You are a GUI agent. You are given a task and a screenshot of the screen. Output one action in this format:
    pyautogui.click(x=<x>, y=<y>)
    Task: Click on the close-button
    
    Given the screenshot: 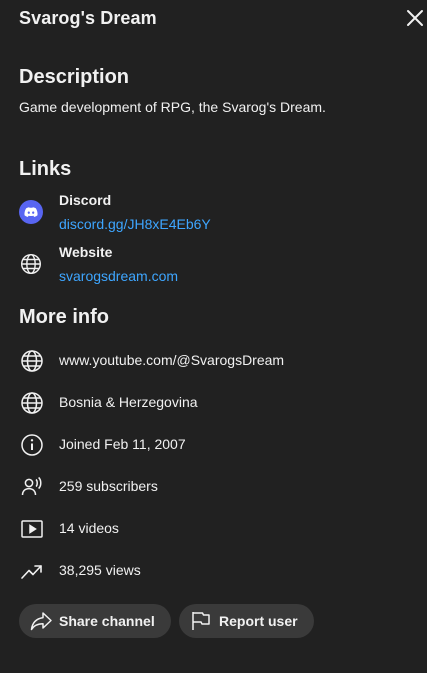 What is the action you would take?
    pyautogui.click(x=415, y=18)
    